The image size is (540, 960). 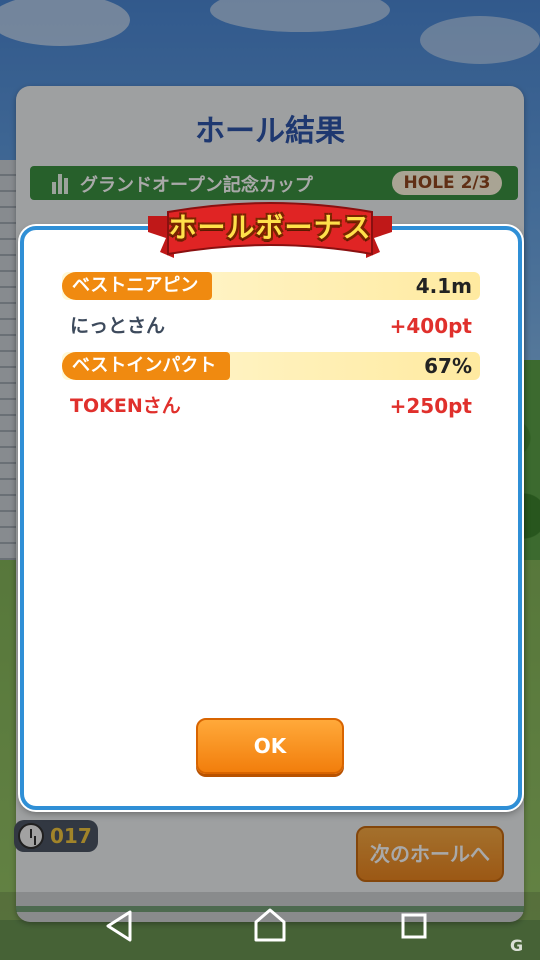 I want to click on system-nav-bar, so click(x=270, y=926).